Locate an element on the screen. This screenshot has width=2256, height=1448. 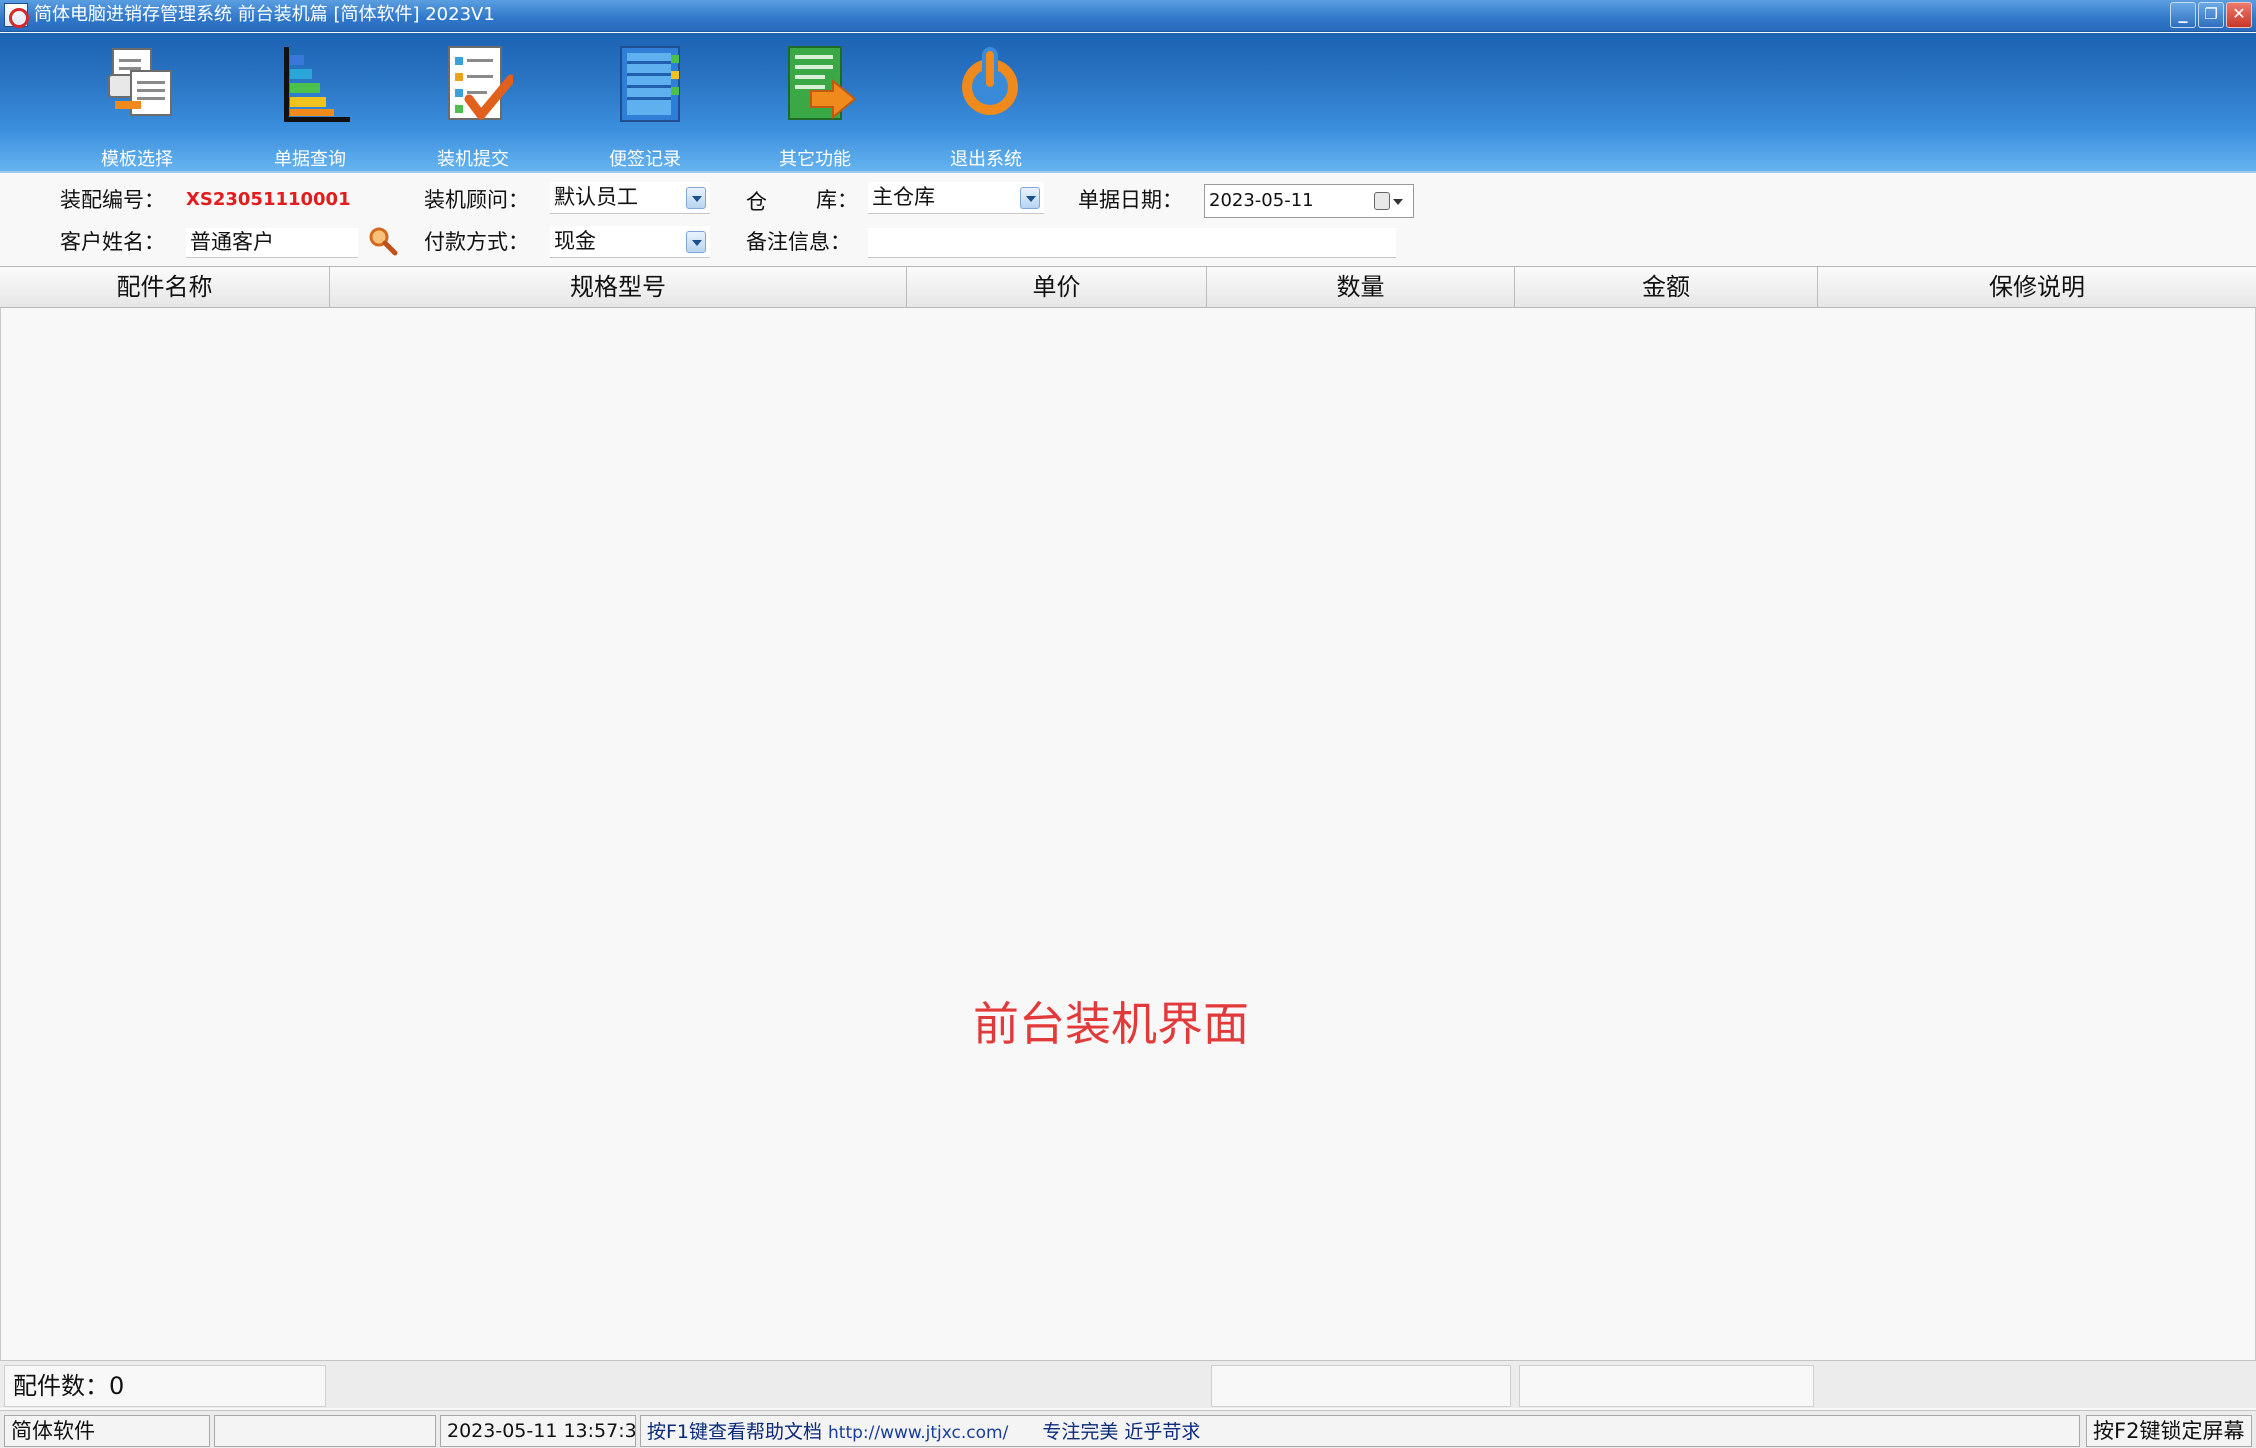
document-query-button: 单据查询 is located at coordinates (310, 107).